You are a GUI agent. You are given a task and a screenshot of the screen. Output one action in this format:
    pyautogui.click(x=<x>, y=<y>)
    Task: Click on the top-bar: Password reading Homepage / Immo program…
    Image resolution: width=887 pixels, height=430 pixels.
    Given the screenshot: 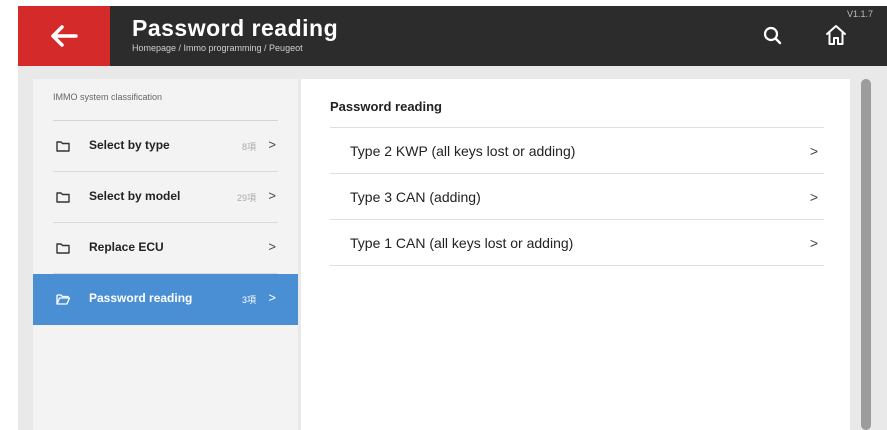 What is the action you would take?
    pyautogui.click(x=452, y=36)
    